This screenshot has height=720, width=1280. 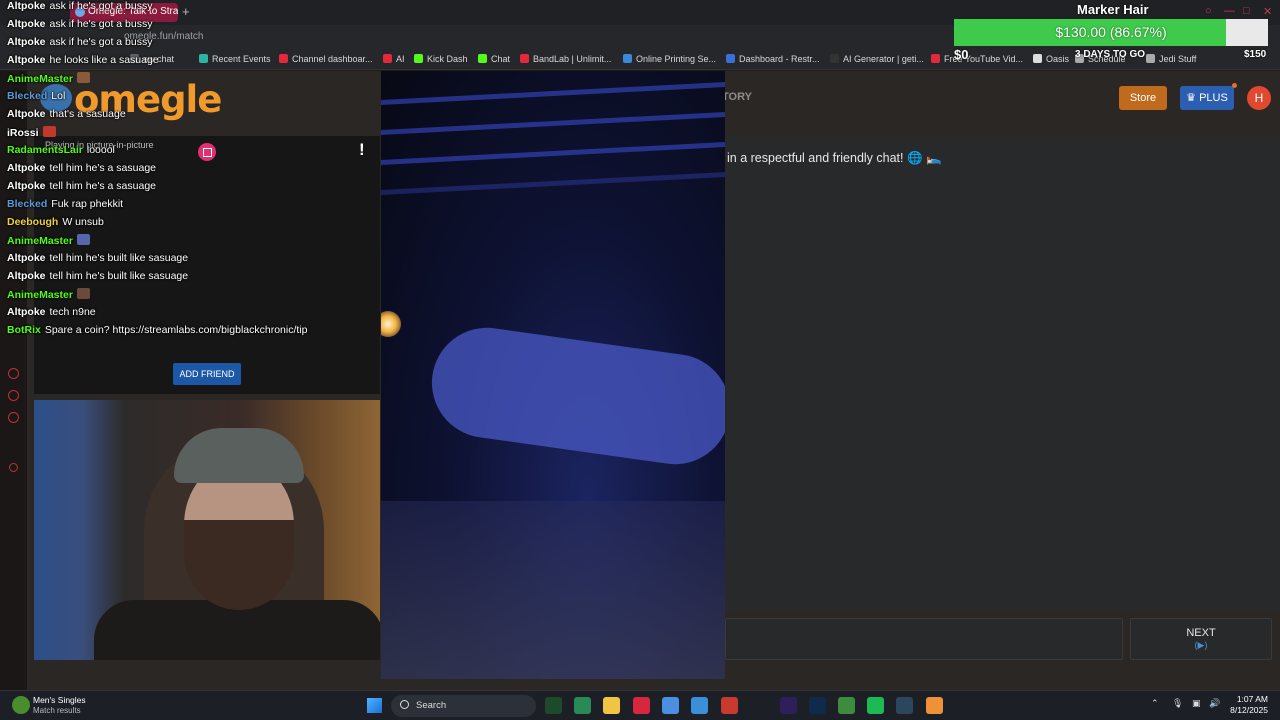 What do you see at coordinates (33, 222) in the screenshot?
I see `chat-username: Deebough` at bounding box center [33, 222].